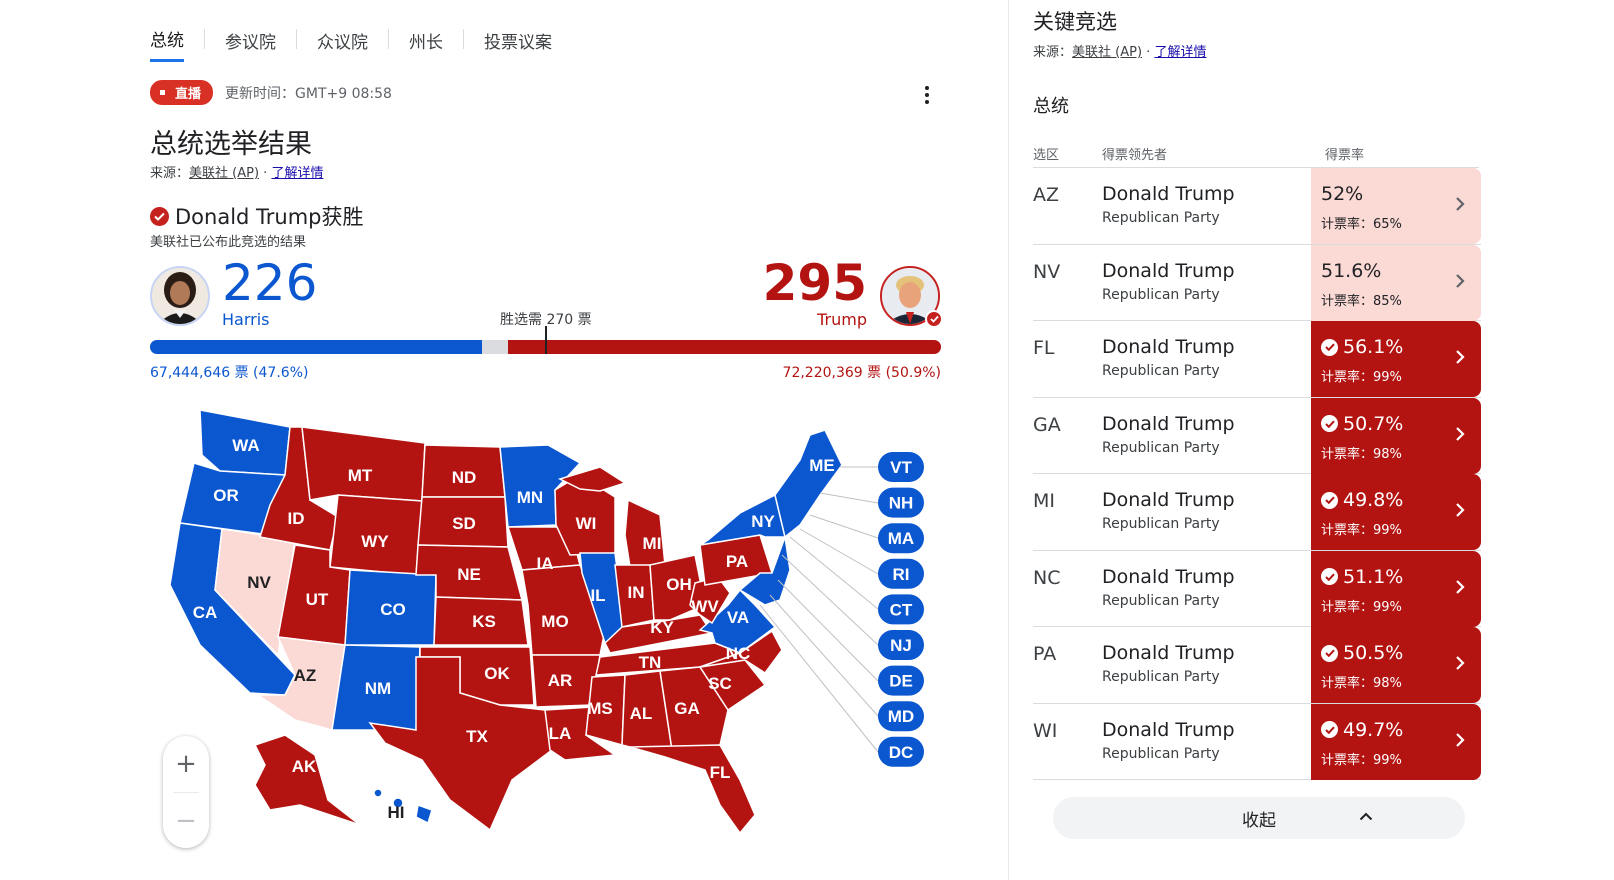 The height and width of the screenshot is (880, 1614). Describe the element at coordinates (1342, 194) in the screenshot. I see `race-pct-value: 52%` at that location.